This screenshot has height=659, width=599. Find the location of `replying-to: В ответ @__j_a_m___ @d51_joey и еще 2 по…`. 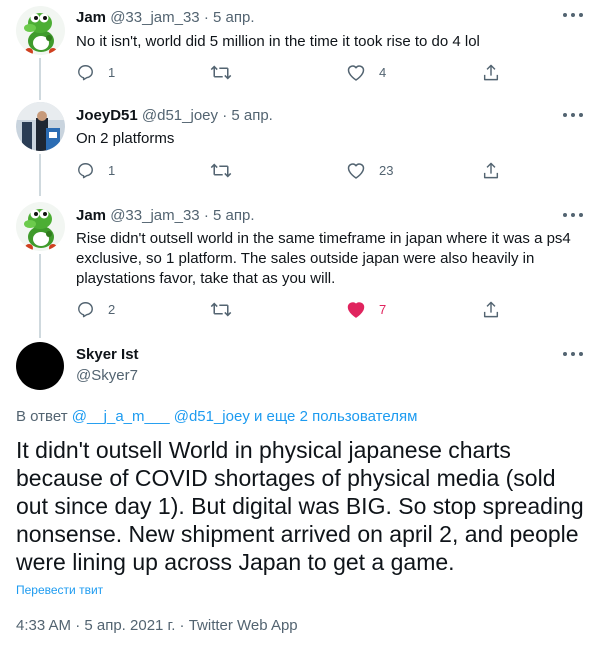

replying-to: В ответ @__j_a_m___ @d51_joey и еще 2 по… is located at coordinates (216, 417).